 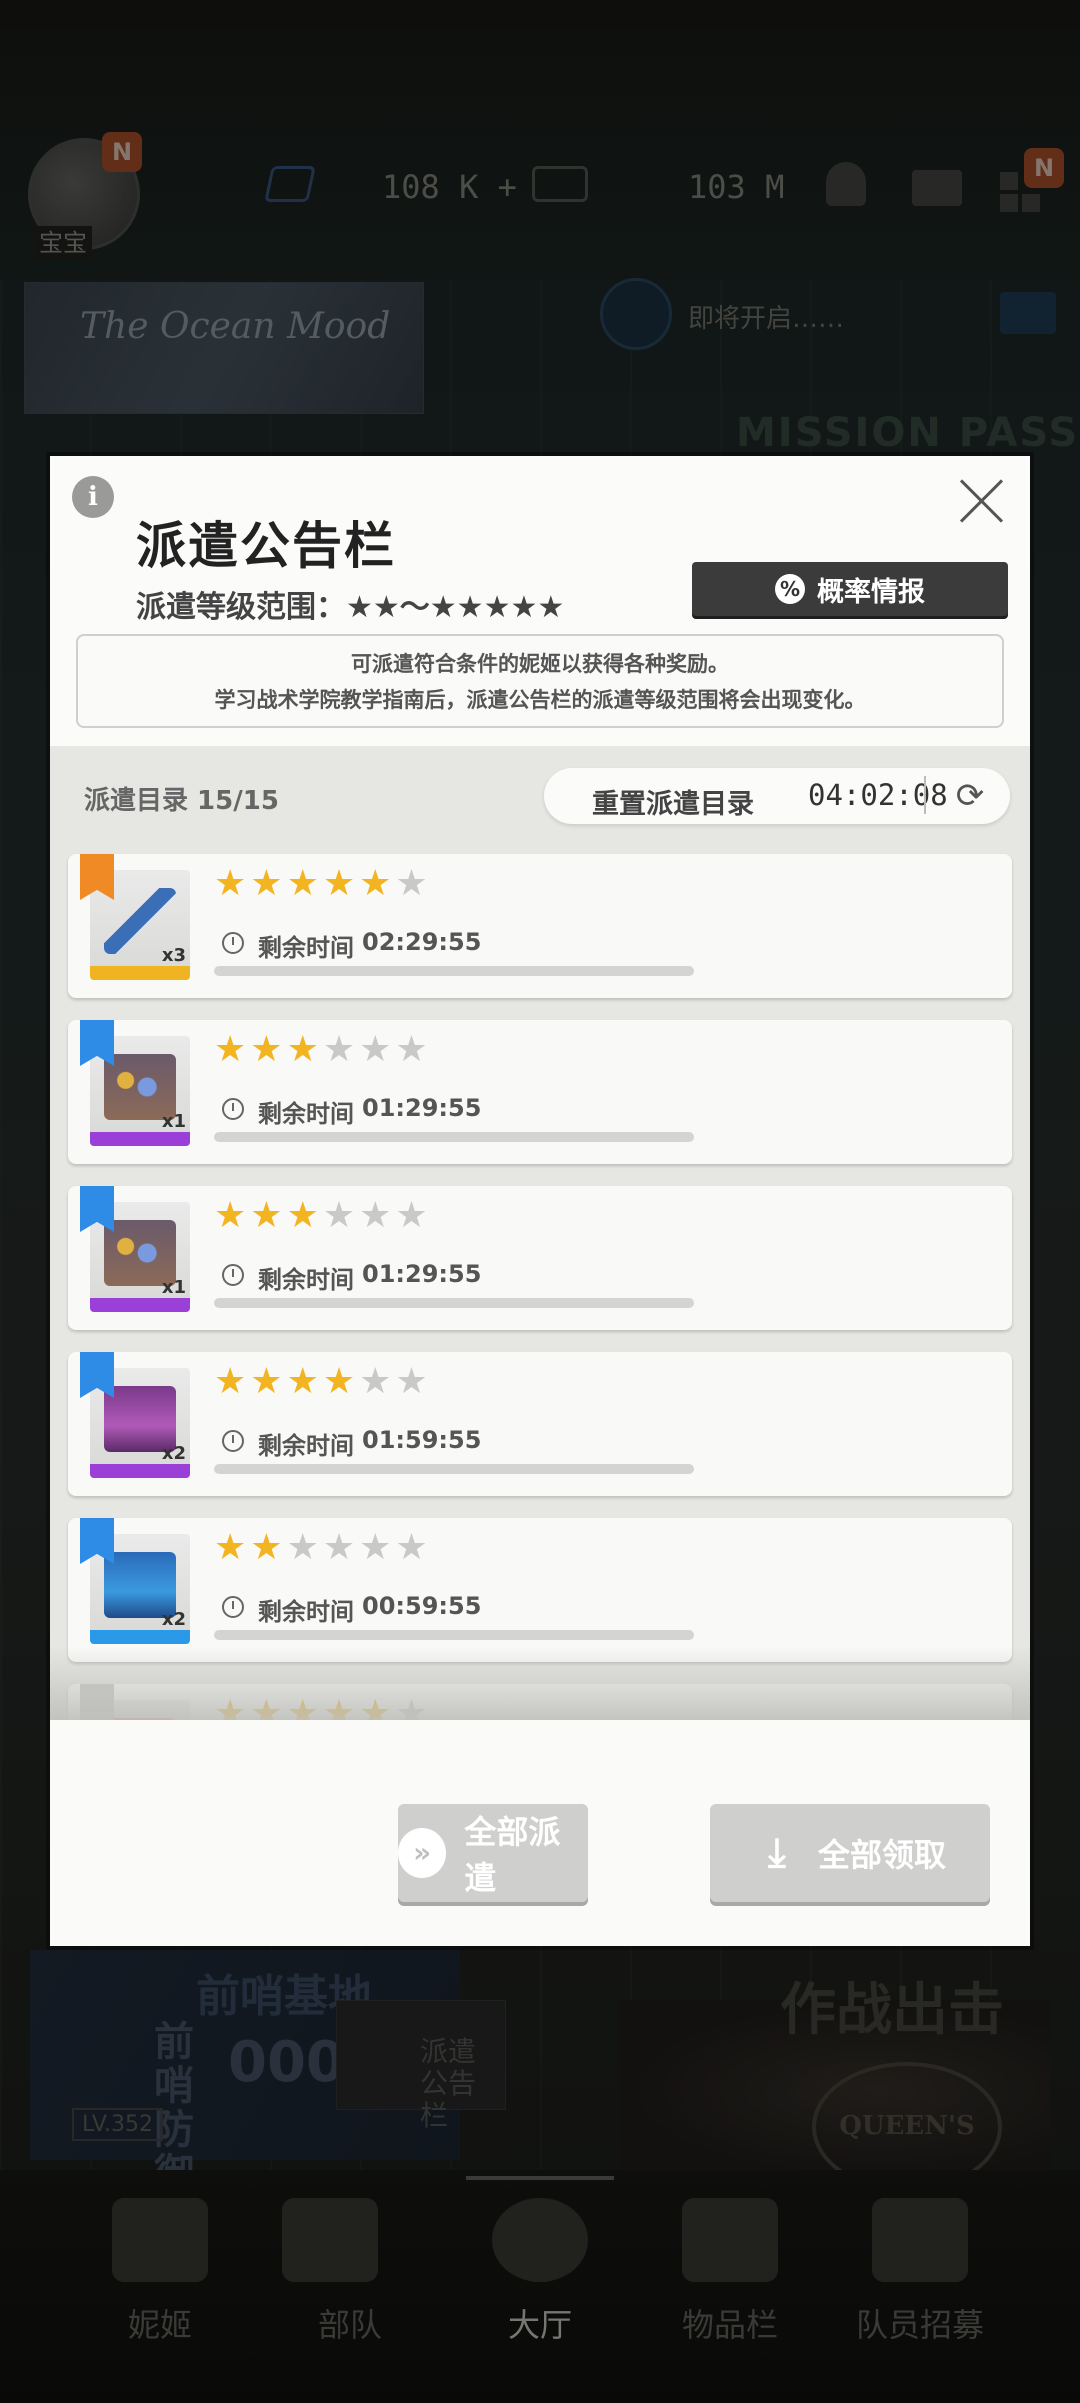 I want to click on dispatch-all-button: » 全部派遣, so click(x=493, y=1853).